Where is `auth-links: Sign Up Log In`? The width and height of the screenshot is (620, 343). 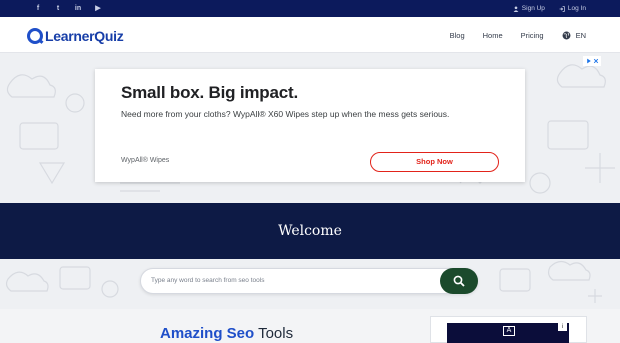 auth-links: Sign Up Log In is located at coordinates (549, 8).